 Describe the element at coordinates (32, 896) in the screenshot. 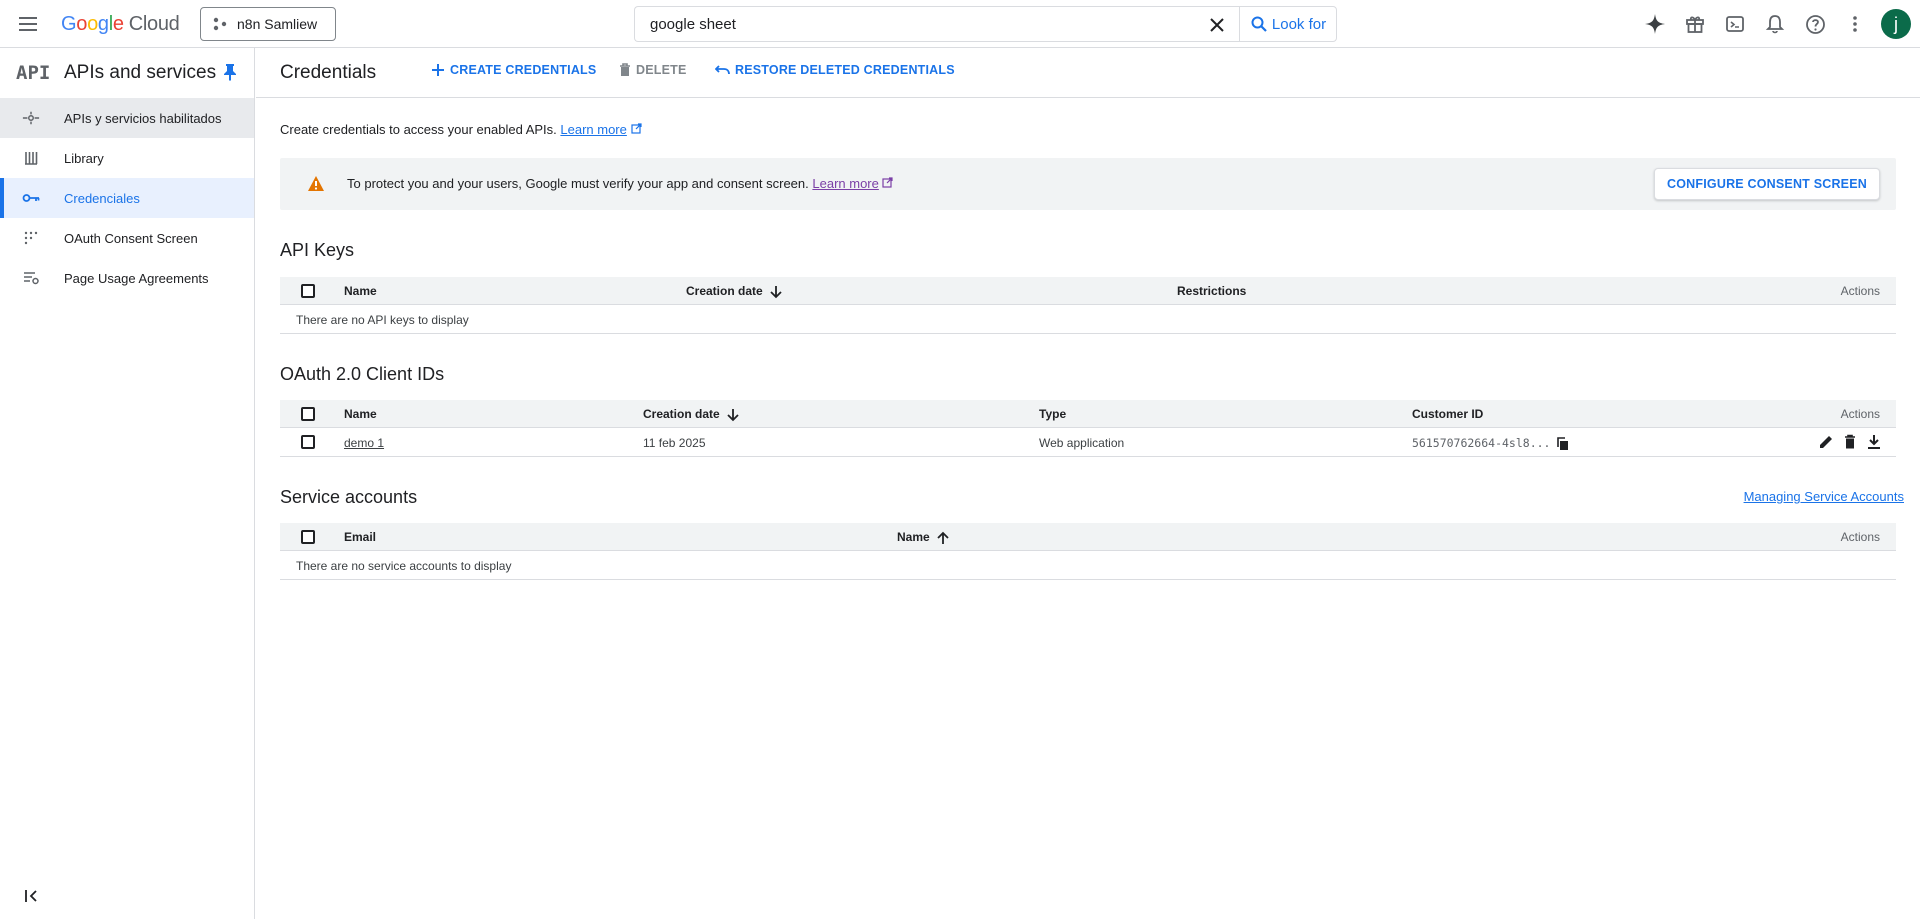

I see `collapse-sidebar-icon` at that location.